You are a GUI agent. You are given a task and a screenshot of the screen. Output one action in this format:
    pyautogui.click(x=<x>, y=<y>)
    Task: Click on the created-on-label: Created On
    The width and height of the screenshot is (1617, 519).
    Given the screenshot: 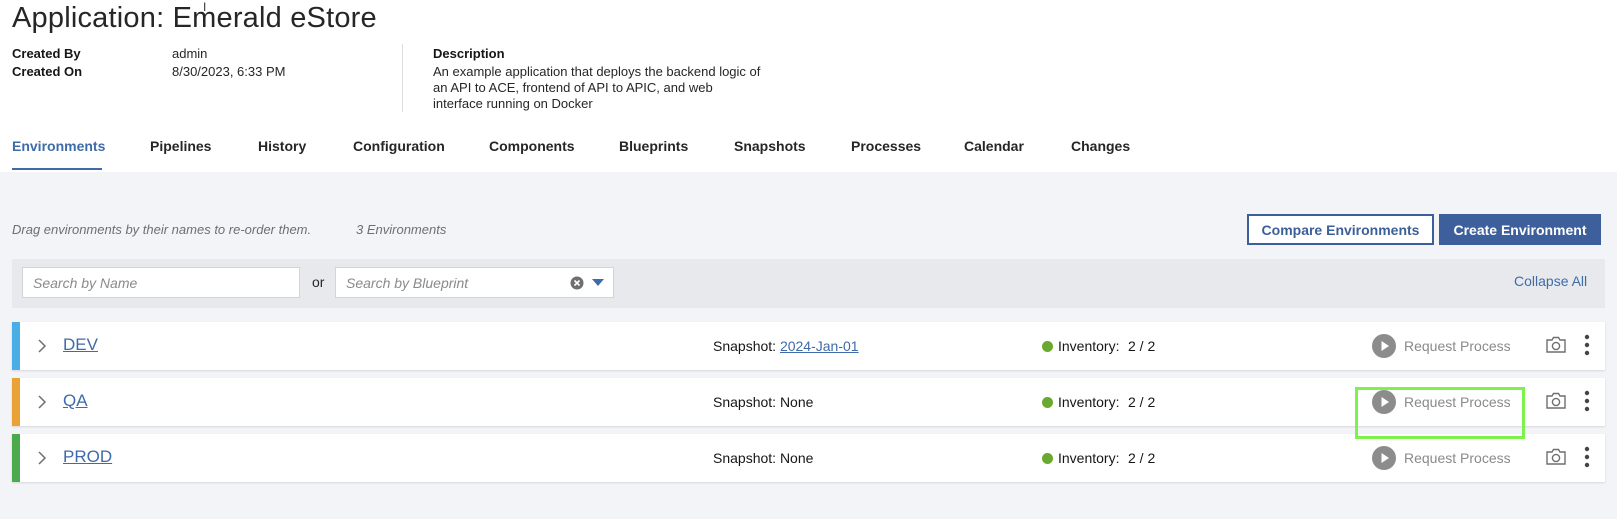 What is the action you would take?
    pyautogui.click(x=47, y=71)
    